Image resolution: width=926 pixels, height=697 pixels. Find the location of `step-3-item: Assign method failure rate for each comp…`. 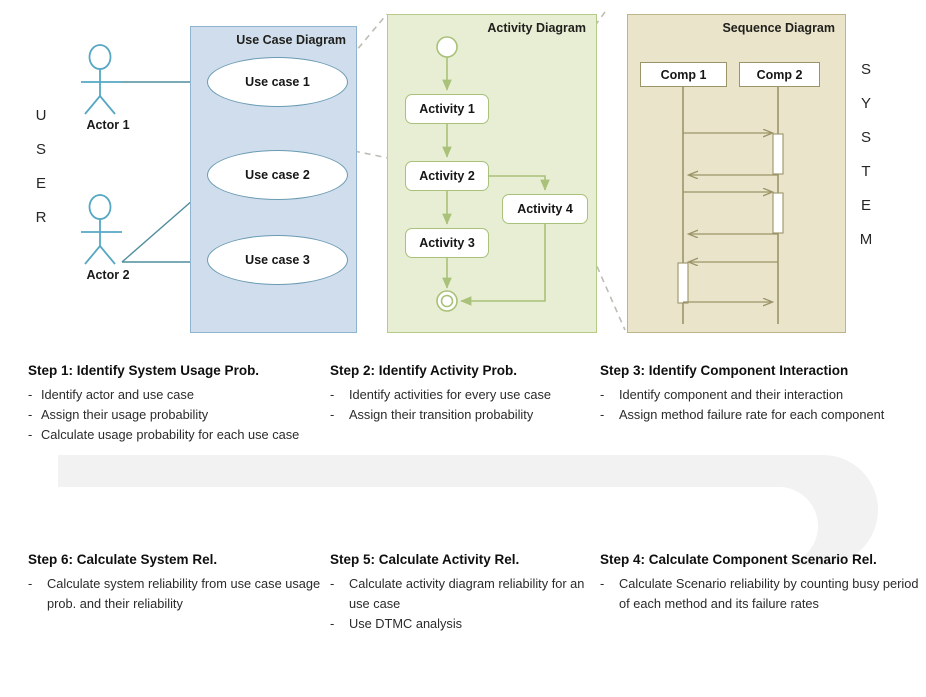

step-3-item: Assign method failure rate for each comp… is located at coordinates (760, 415).